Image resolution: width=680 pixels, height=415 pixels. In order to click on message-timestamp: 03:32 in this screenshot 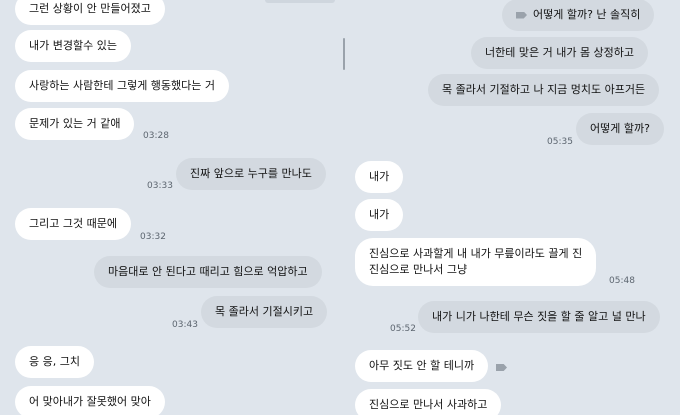, I will do `click(153, 237)`.